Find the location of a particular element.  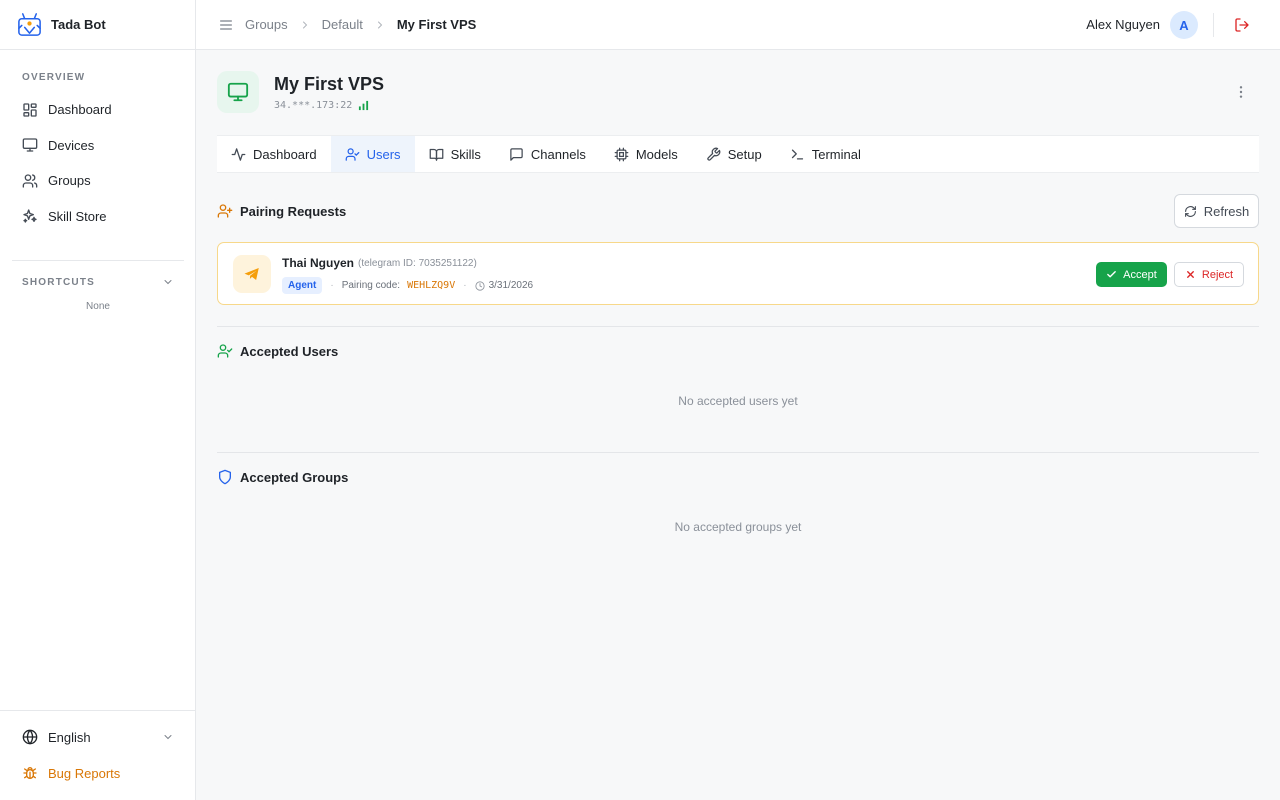

accepted-groups-heading: Accepted Groups is located at coordinates (282, 477).